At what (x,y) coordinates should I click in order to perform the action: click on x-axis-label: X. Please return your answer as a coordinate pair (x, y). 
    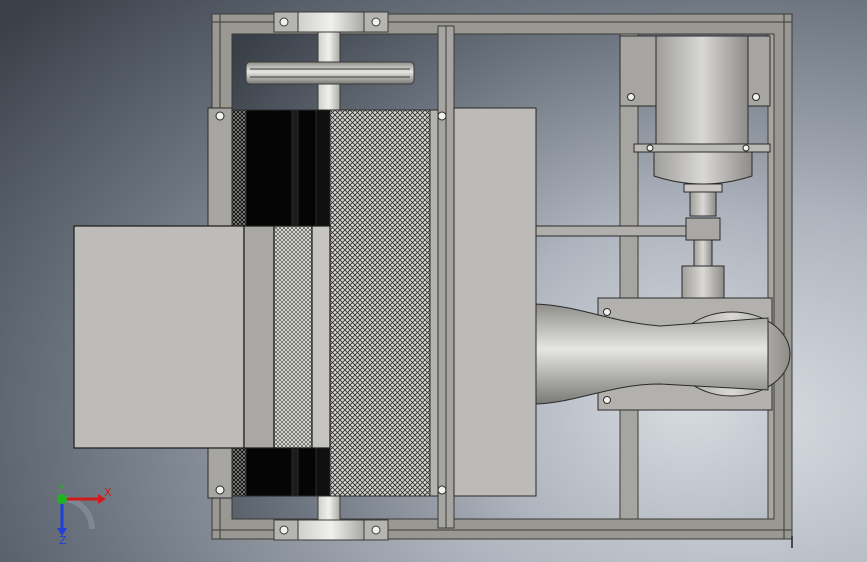
    Looking at the image, I should click on (108, 492).